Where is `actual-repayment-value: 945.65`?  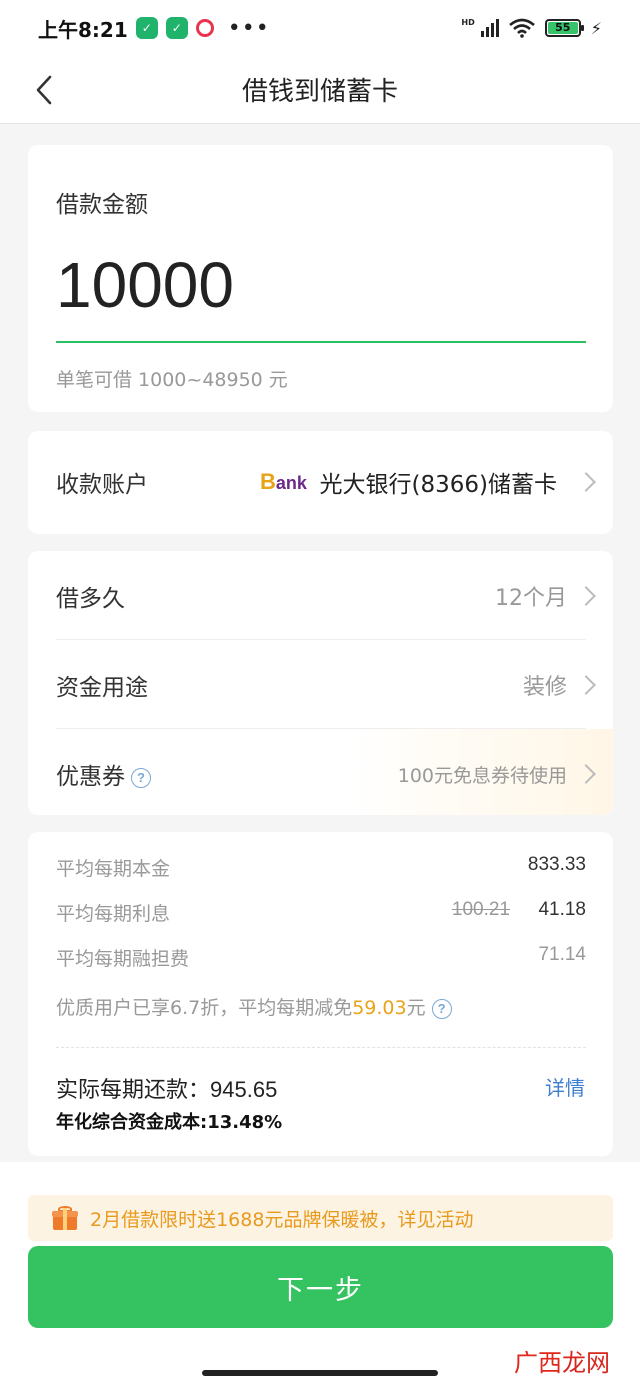 actual-repayment-value: 945.65 is located at coordinates (244, 1089).